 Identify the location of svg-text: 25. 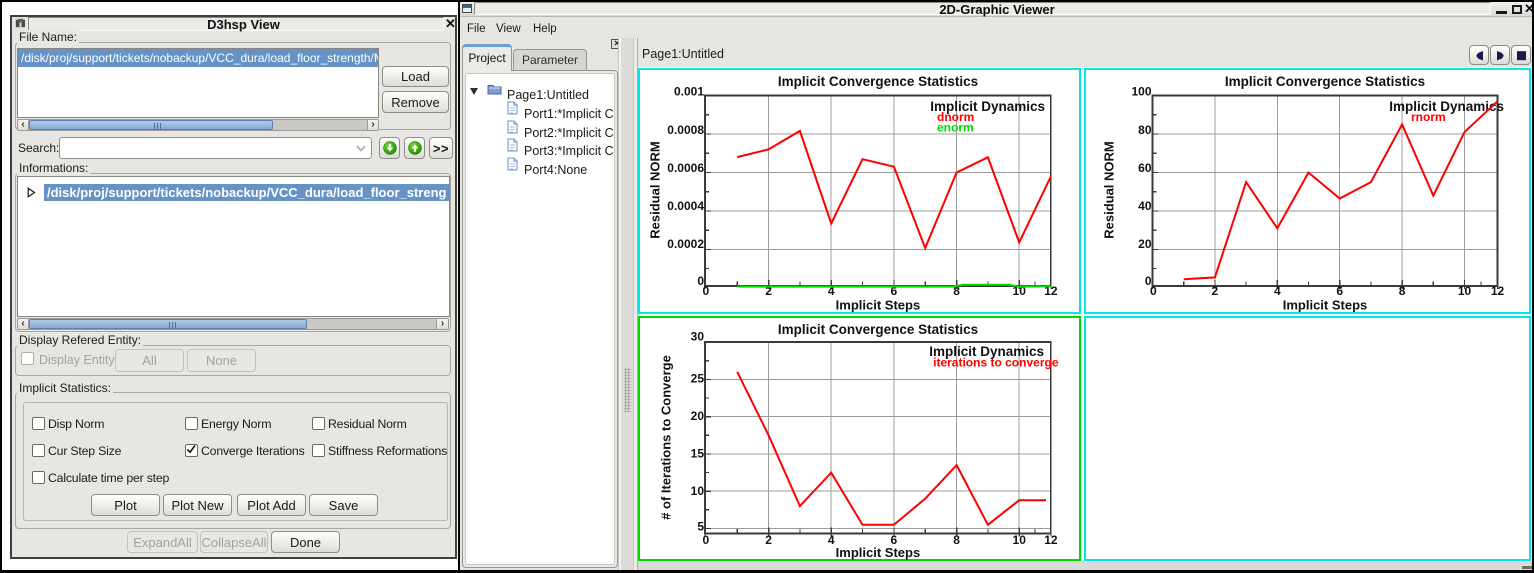
(698, 378).